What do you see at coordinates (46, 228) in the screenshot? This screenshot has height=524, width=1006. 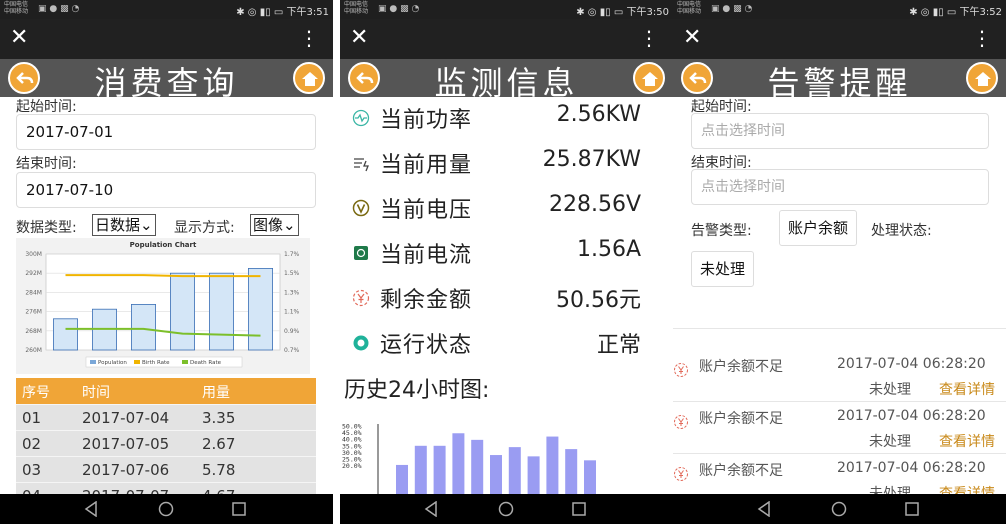 I see `data-type-label: 数据类型:` at bounding box center [46, 228].